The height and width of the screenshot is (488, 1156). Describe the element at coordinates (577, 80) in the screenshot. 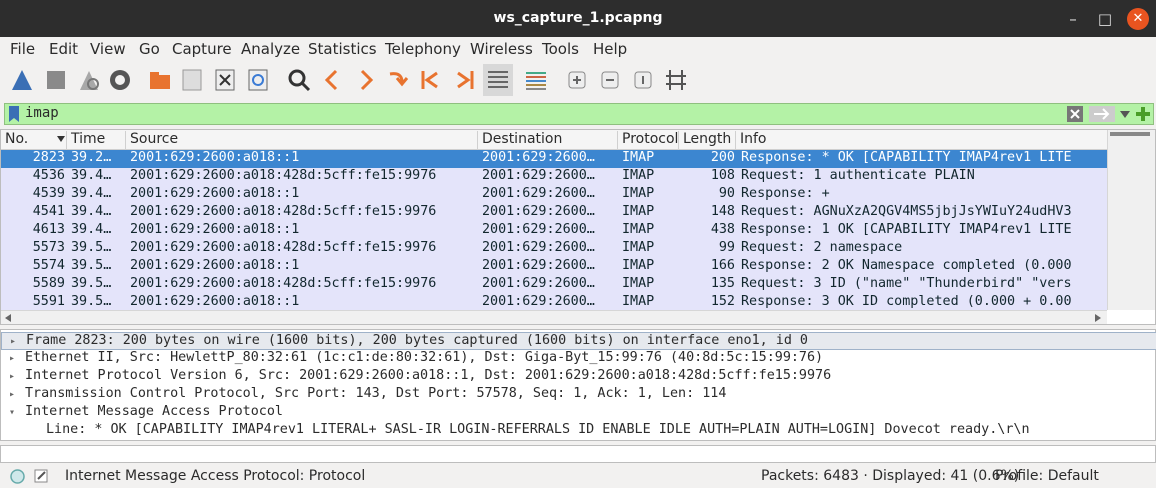

I see `zoom-in-icon` at that location.